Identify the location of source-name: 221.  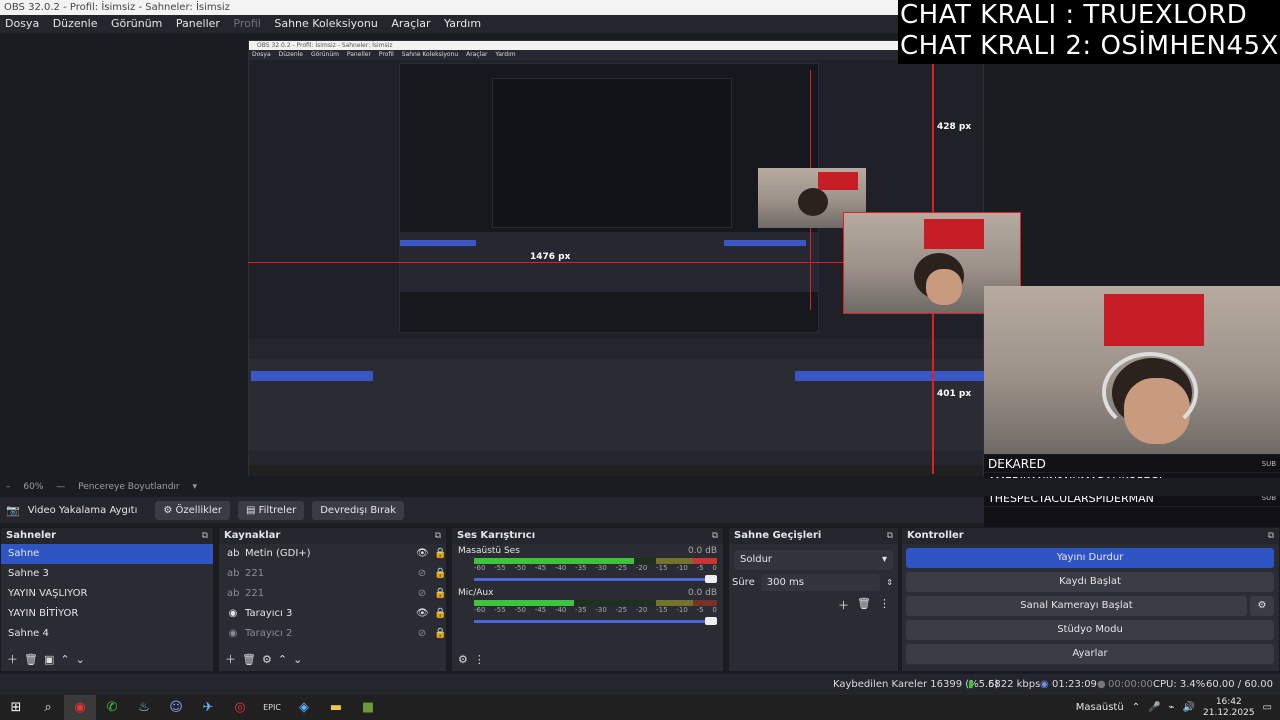
(255, 593).